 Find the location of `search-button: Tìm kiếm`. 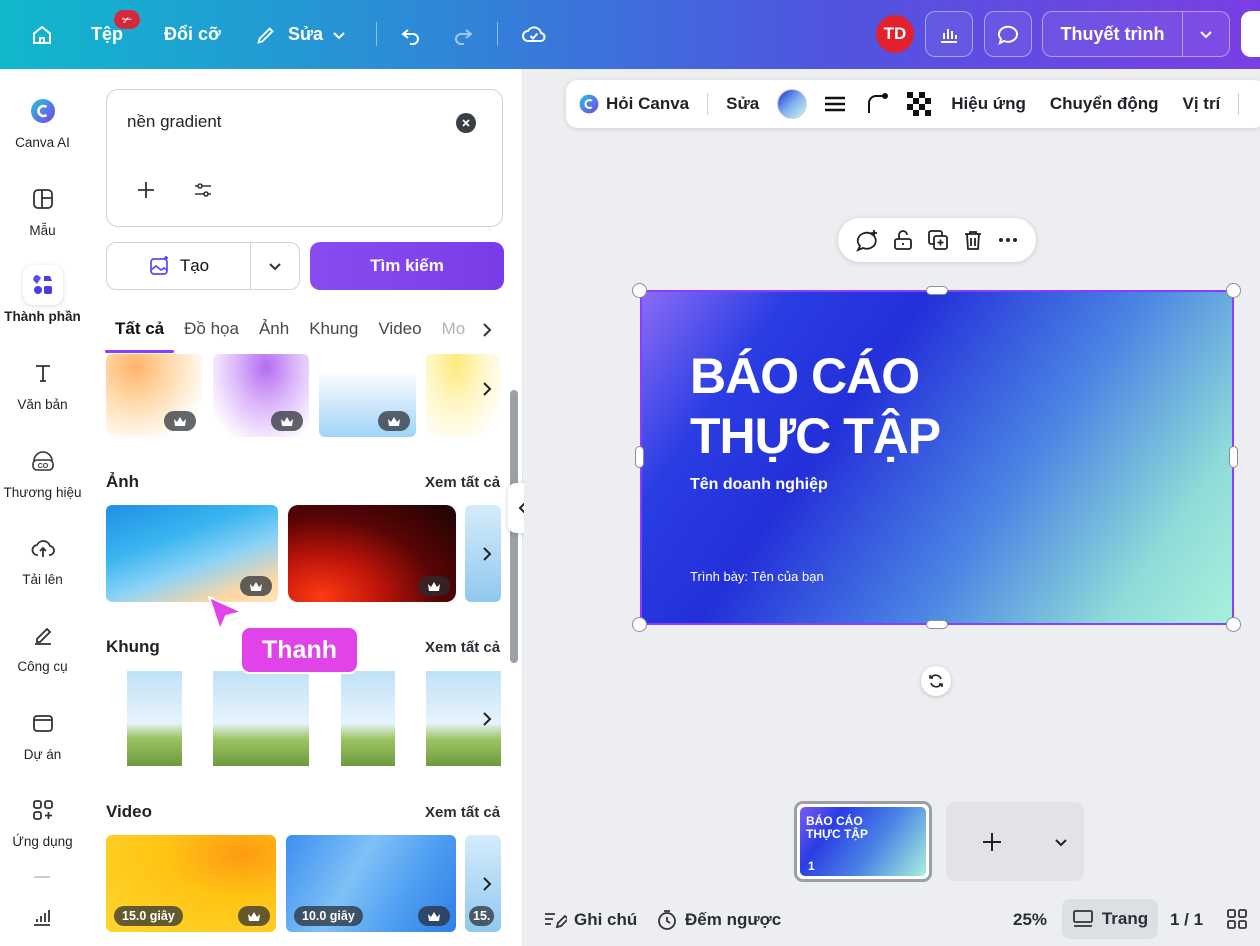

search-button: Tìm kiếm is located at coordinates (407, 266).